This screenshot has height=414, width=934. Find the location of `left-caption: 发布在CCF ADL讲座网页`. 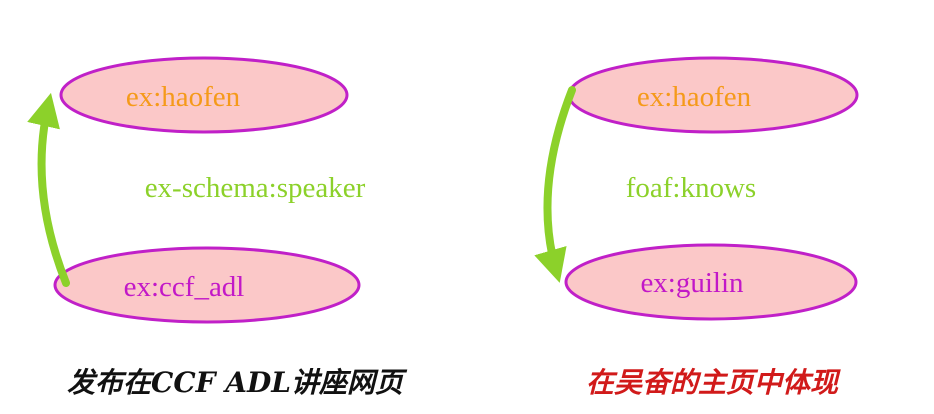

left-caption: 发布在CCF ADL讲座网页 is located at coordinates (237, 382).